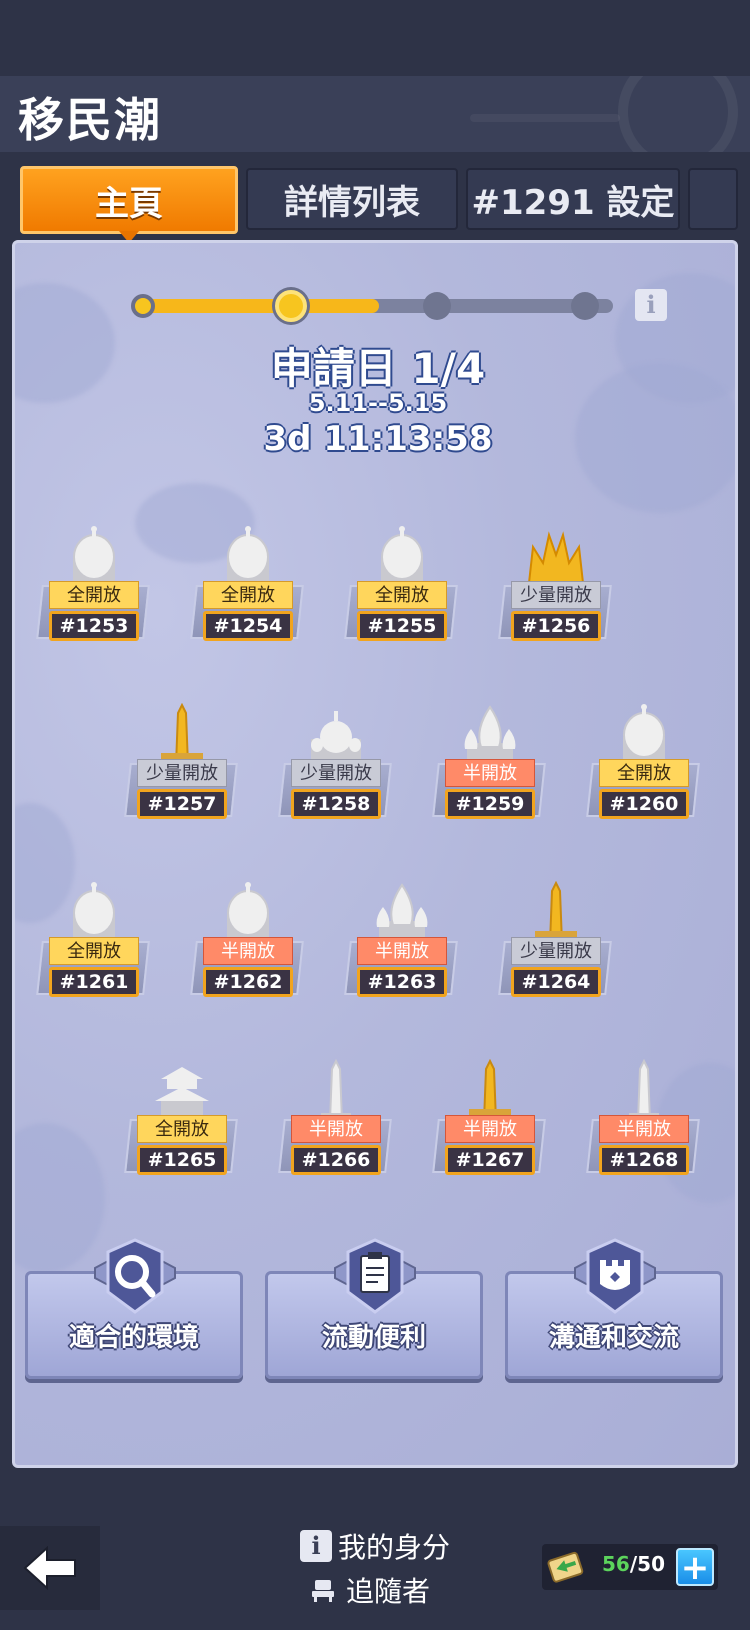 The image size is (750, 1630). I want to click on phase-dates: 5.11--5.15, so click(378, 403).